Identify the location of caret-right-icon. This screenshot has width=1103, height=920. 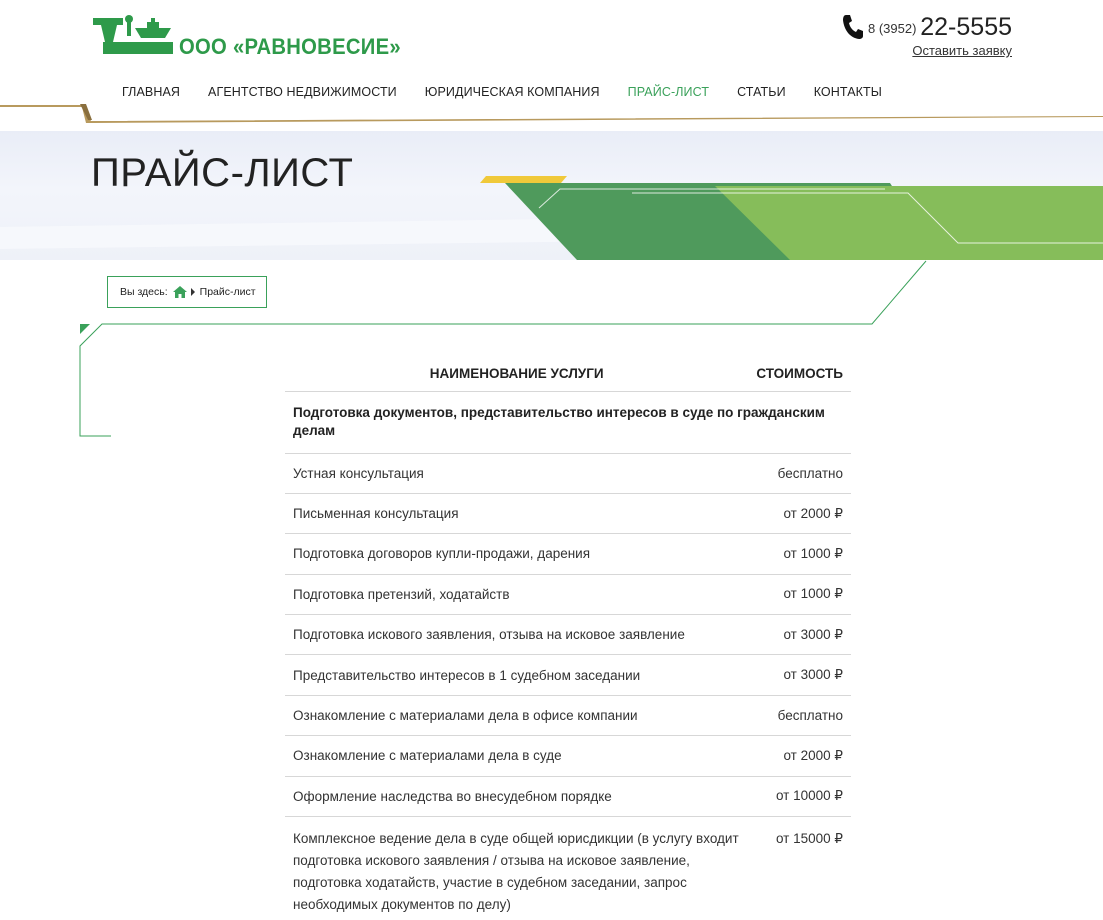
(192, 292).